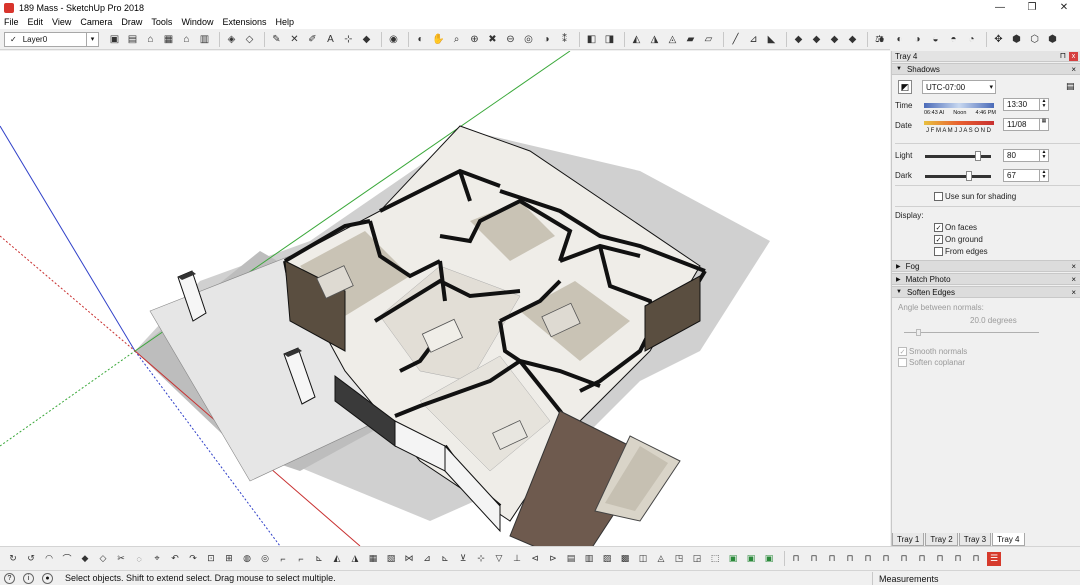 Image resolution: width=1080 pixels, height=585 pixels. I want to click on back-edges-icon: ◐, so click(899, 39).